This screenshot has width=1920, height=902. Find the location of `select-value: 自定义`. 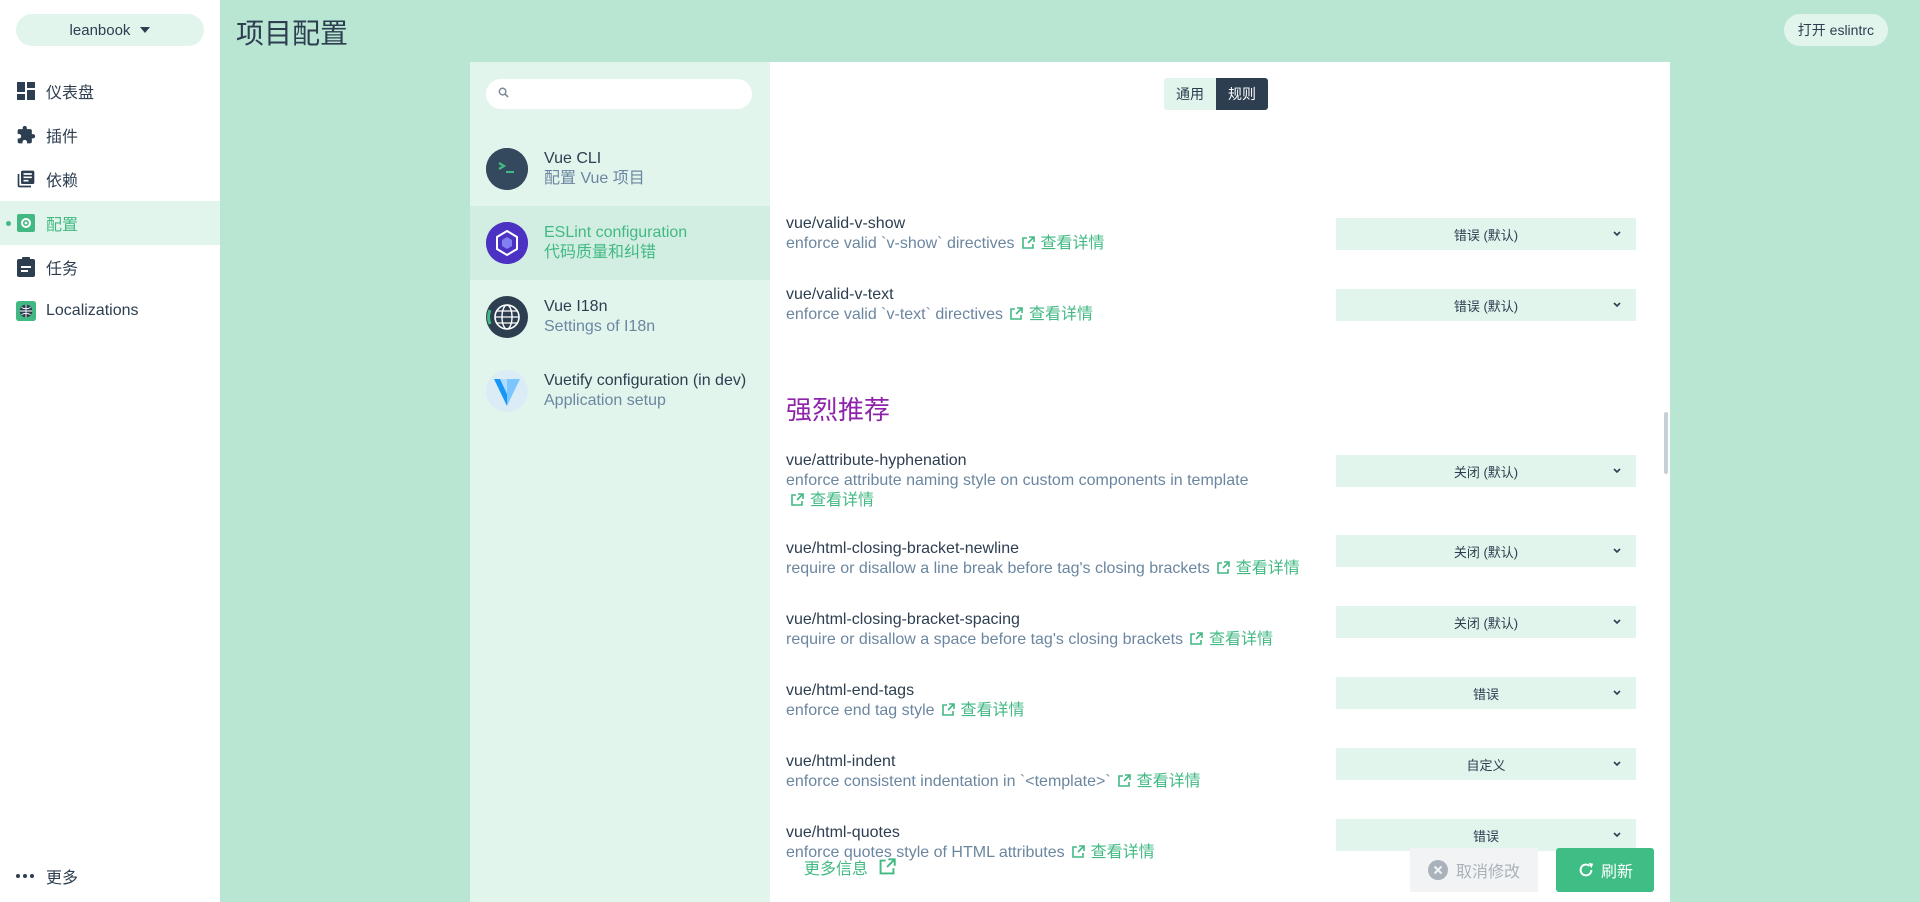

select-value: 自定义 is located at coordinates (1486, 765).